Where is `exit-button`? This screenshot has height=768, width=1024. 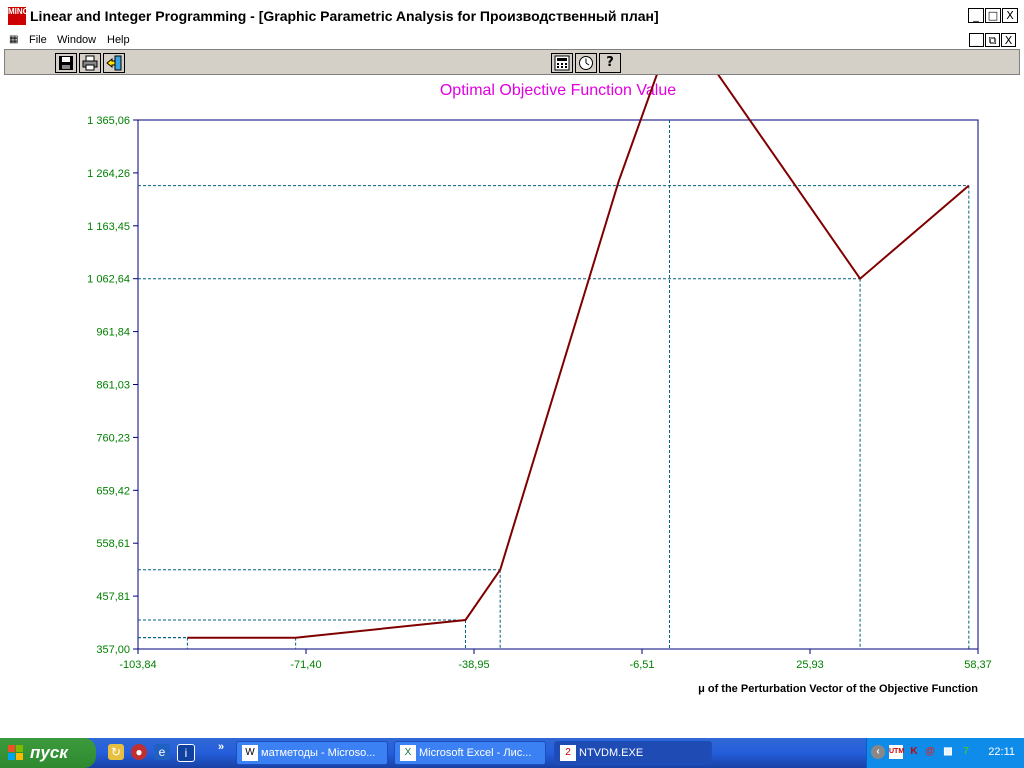 exit-button is located at coordinates (114, 63).